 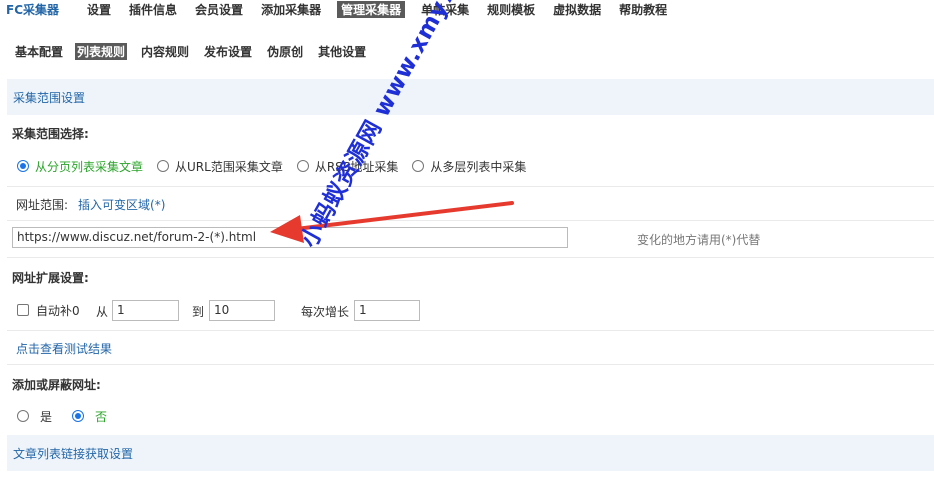 I want to click on radio-no-label: 否, so click(x=101, y=416).